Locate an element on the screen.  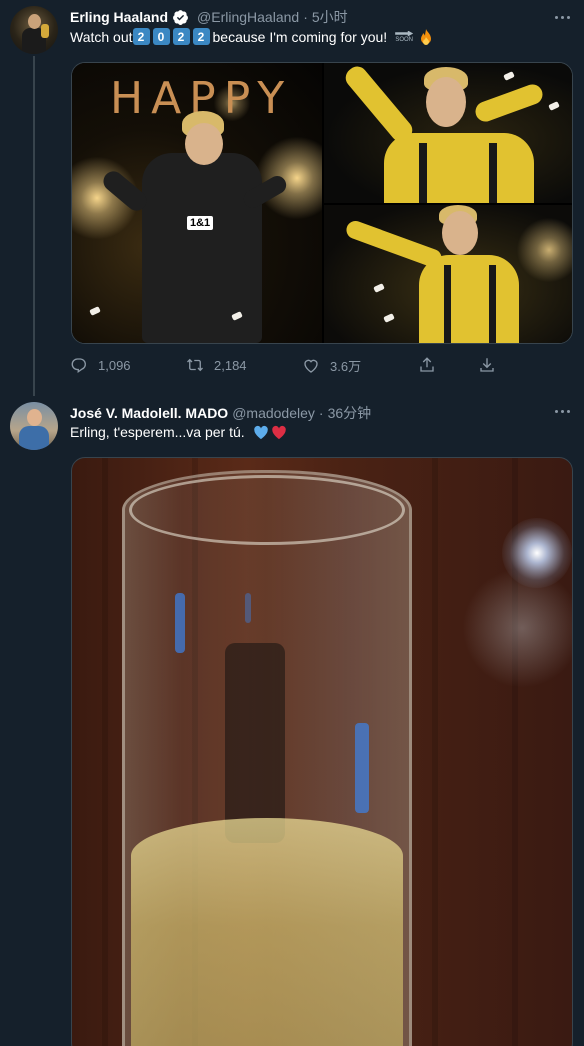
tweet-action-bar: 1,096 2,184 3.6万 is located at coordinates (290, 367).